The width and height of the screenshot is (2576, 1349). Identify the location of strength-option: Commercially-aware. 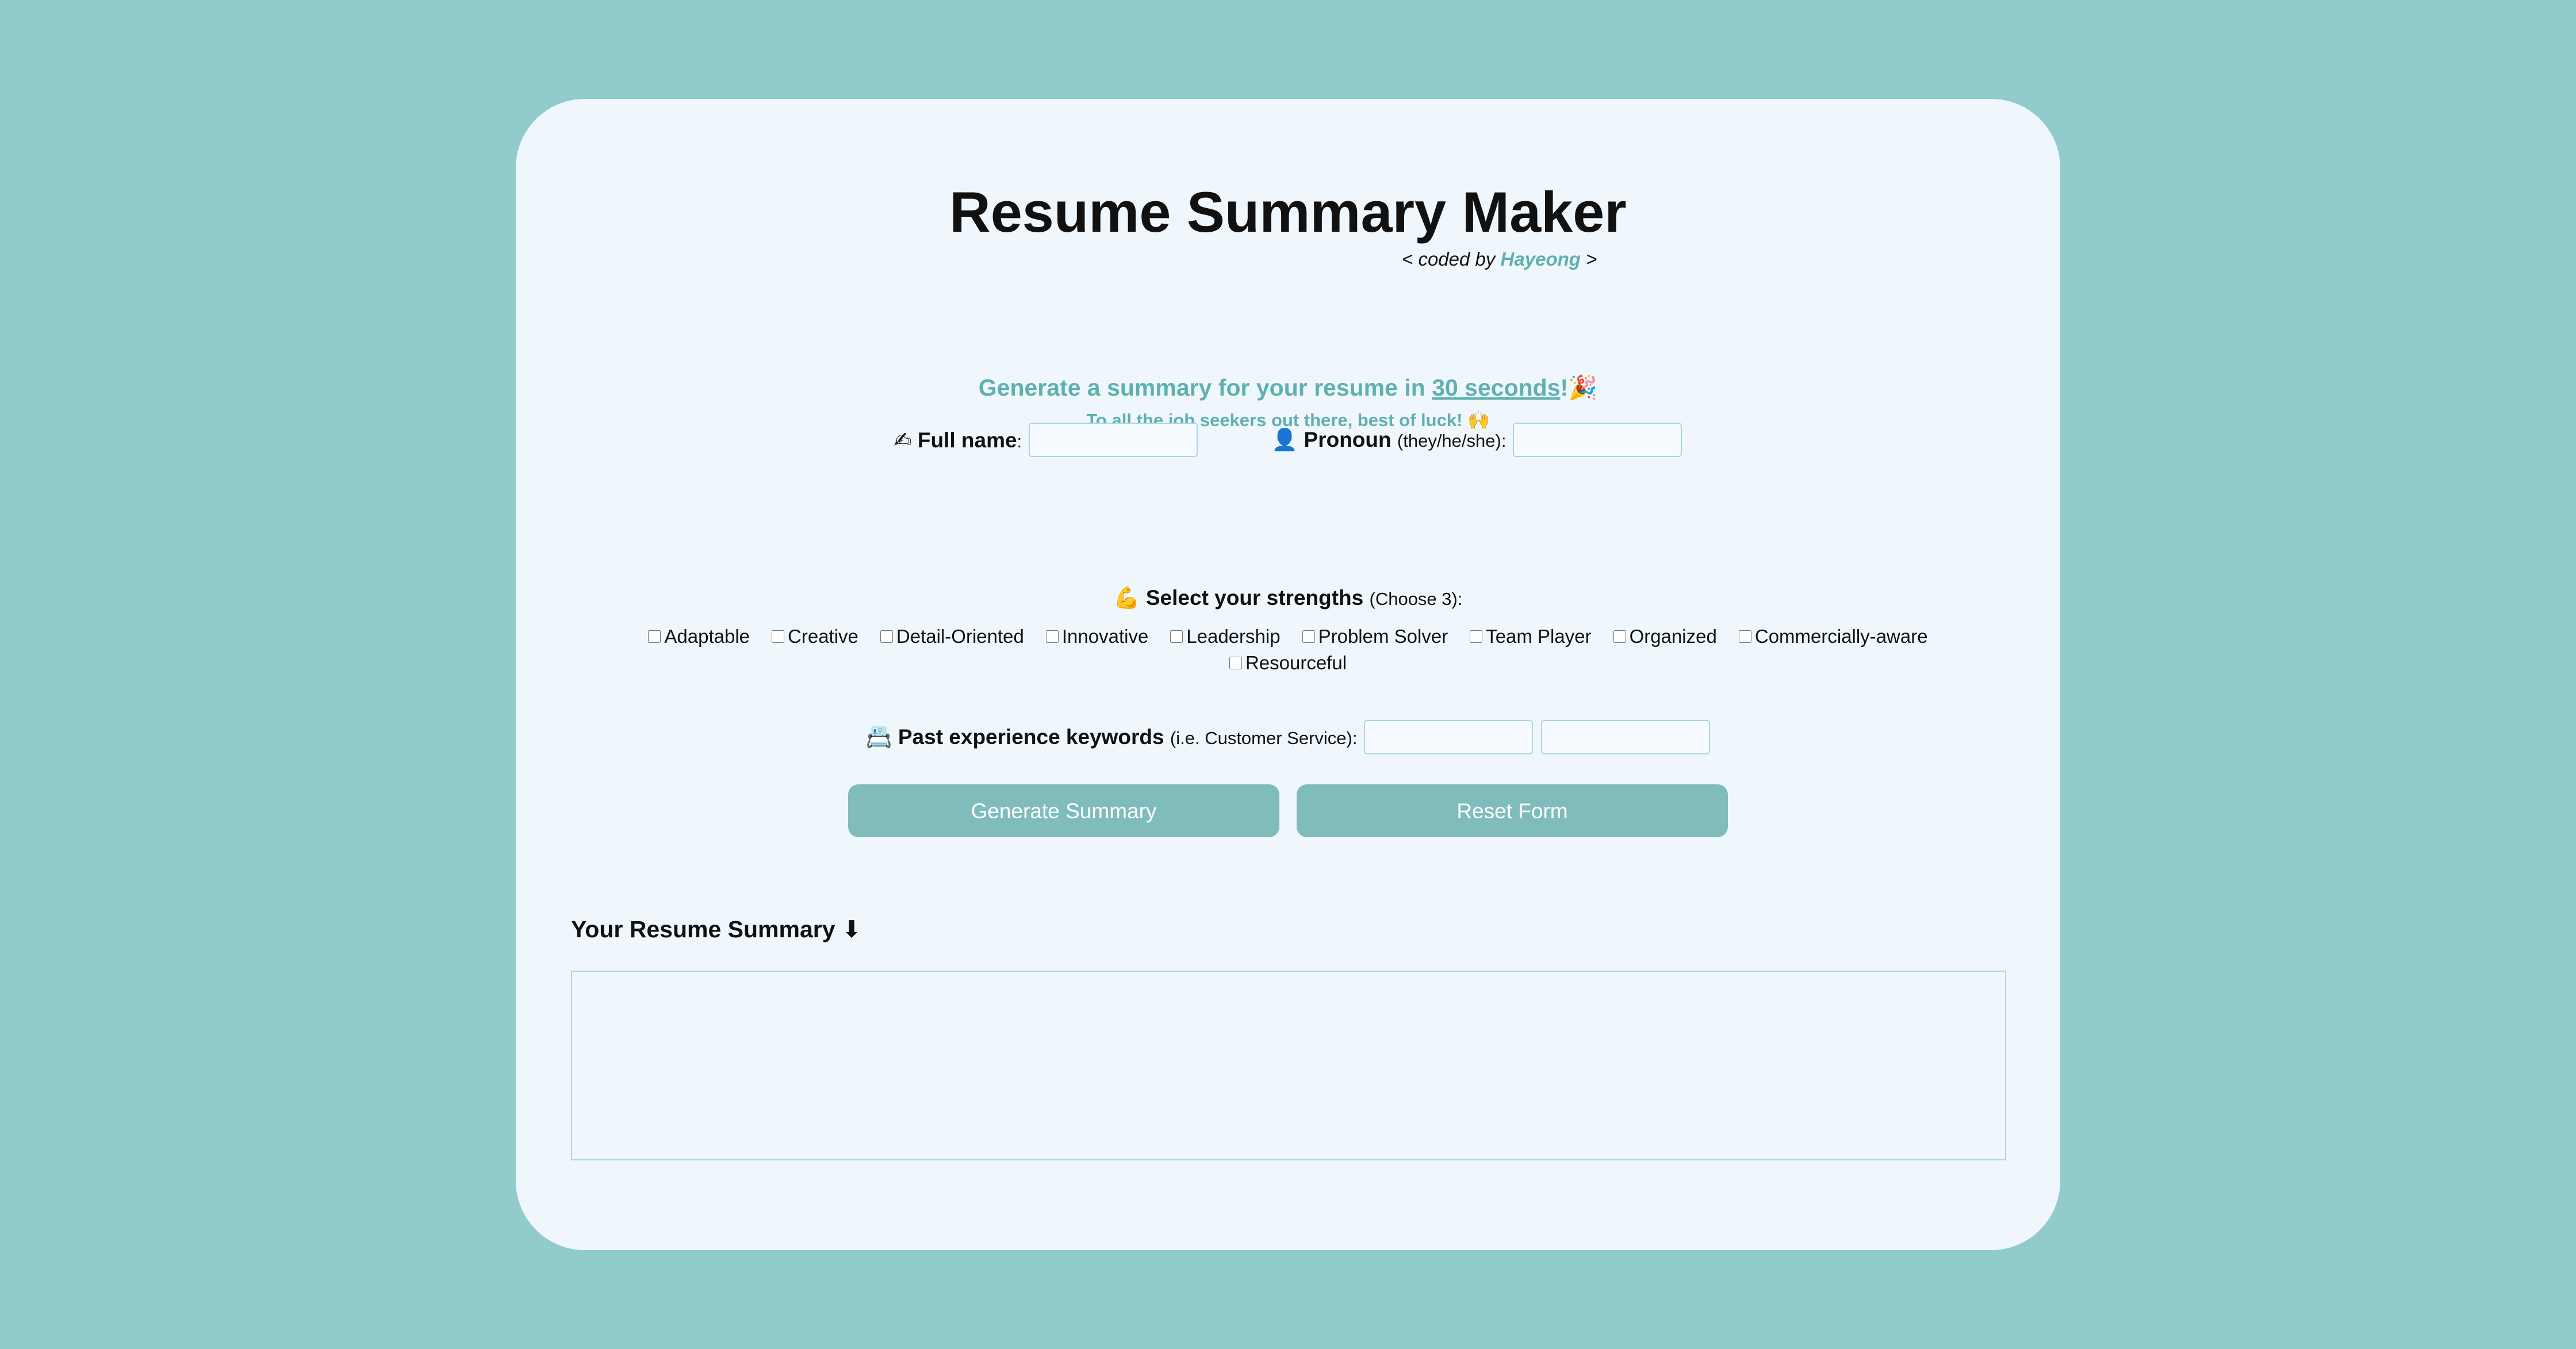
(1833, 636).